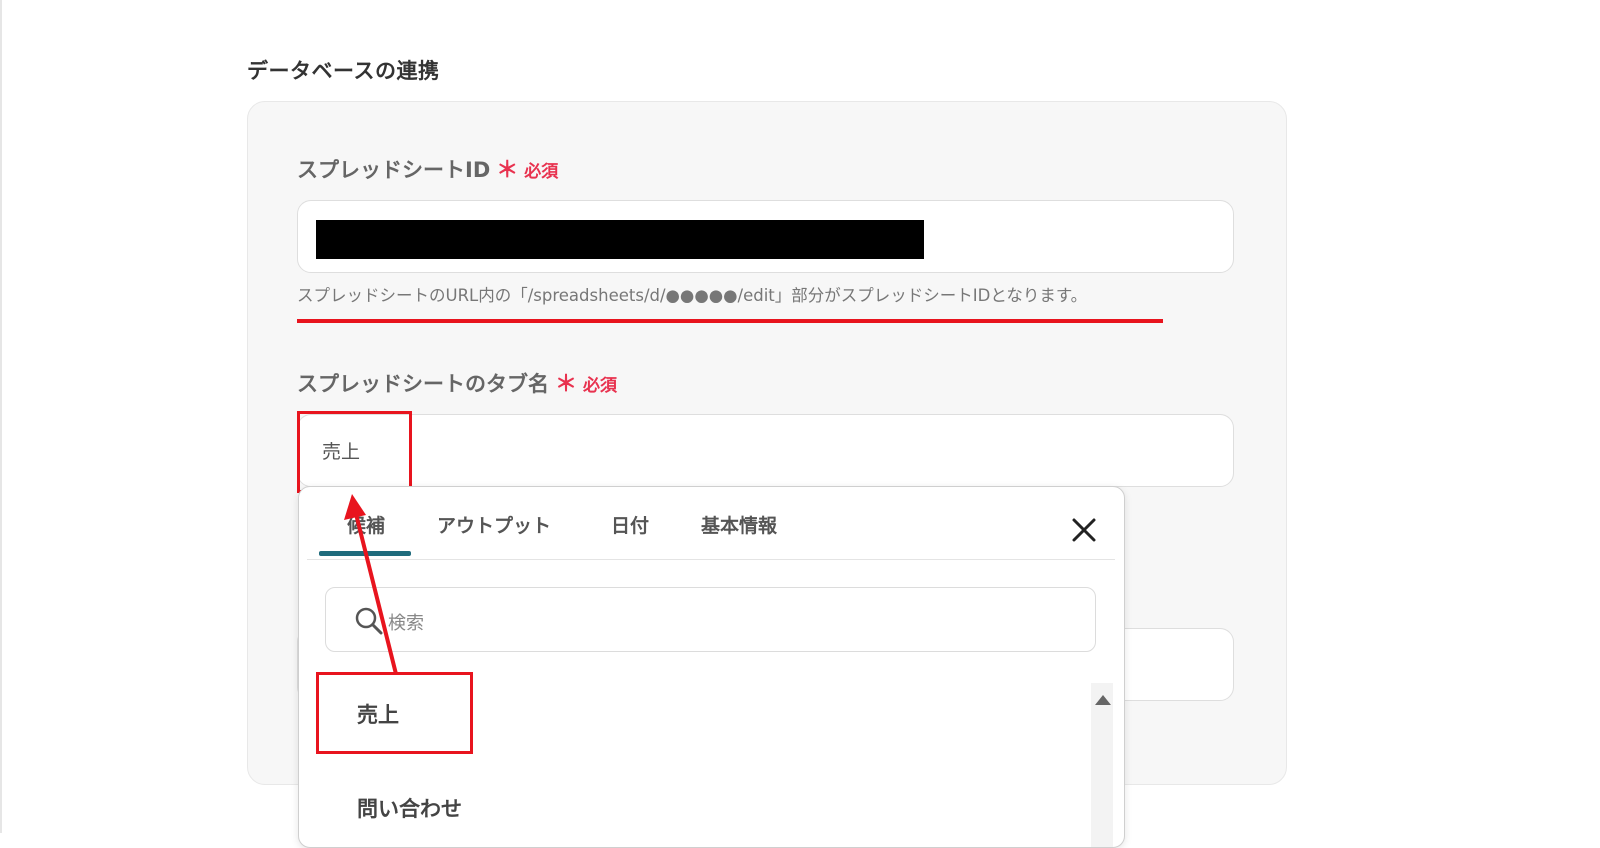 The image size is (1600, 848). What do you see at coordinates (1, 416) in the screenshot?
I see `left-edge-border` at bounding box center [1, 416].